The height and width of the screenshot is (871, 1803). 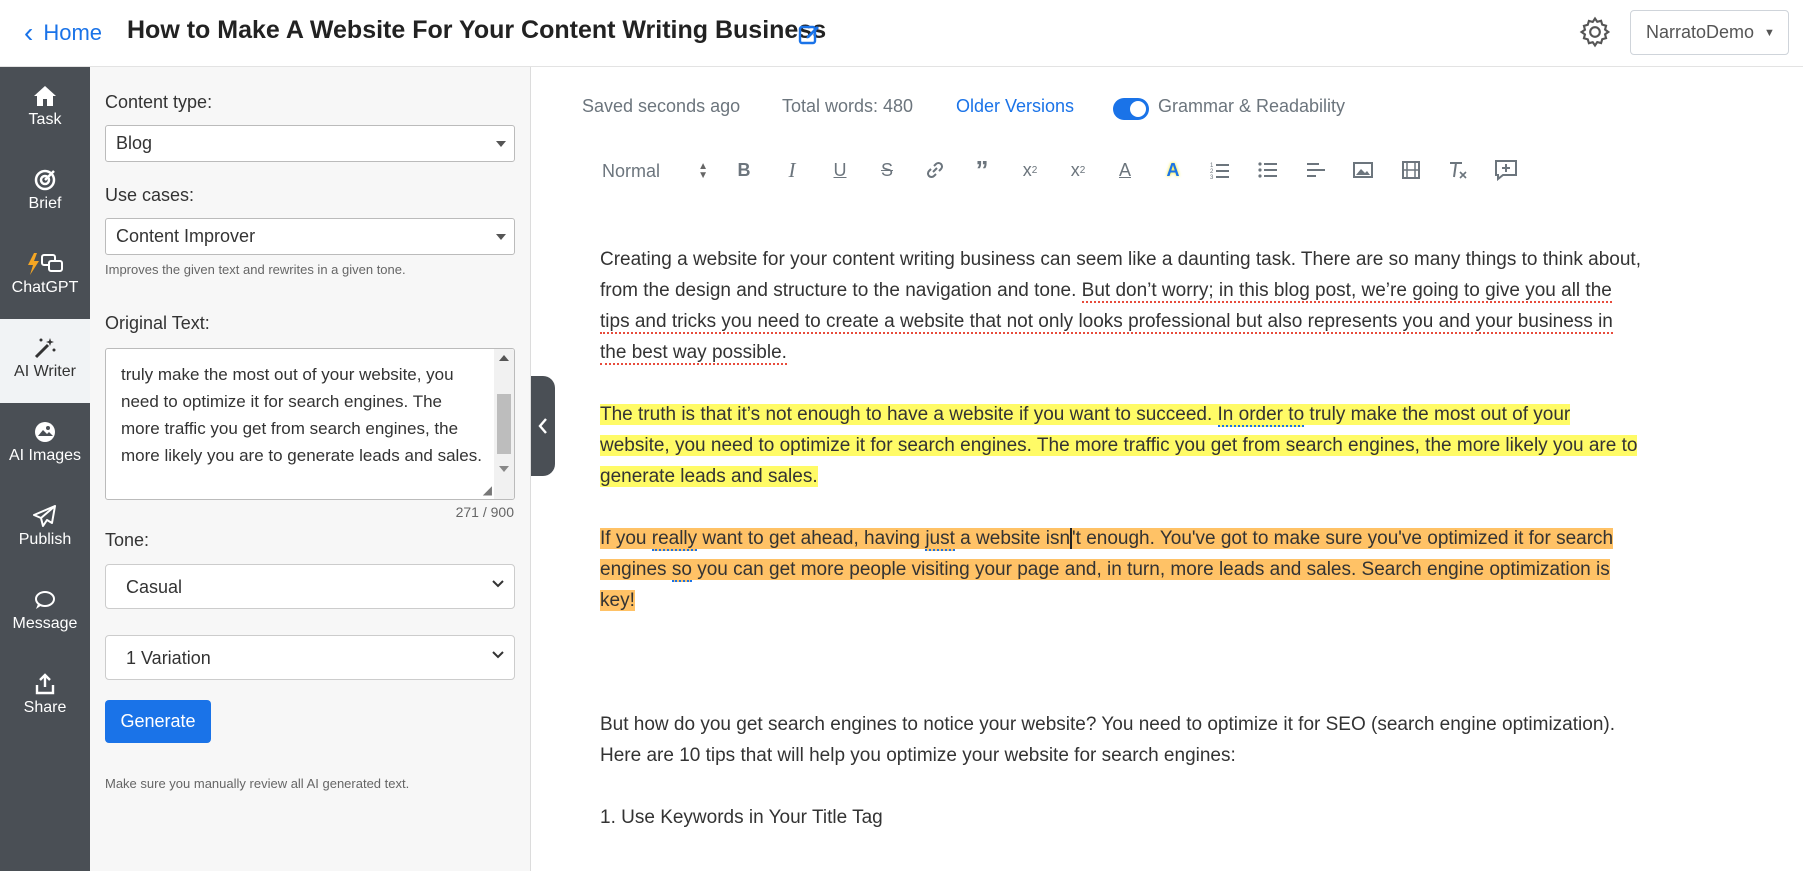 I want to click on toggle-knob, so click(x=1138, y=109).